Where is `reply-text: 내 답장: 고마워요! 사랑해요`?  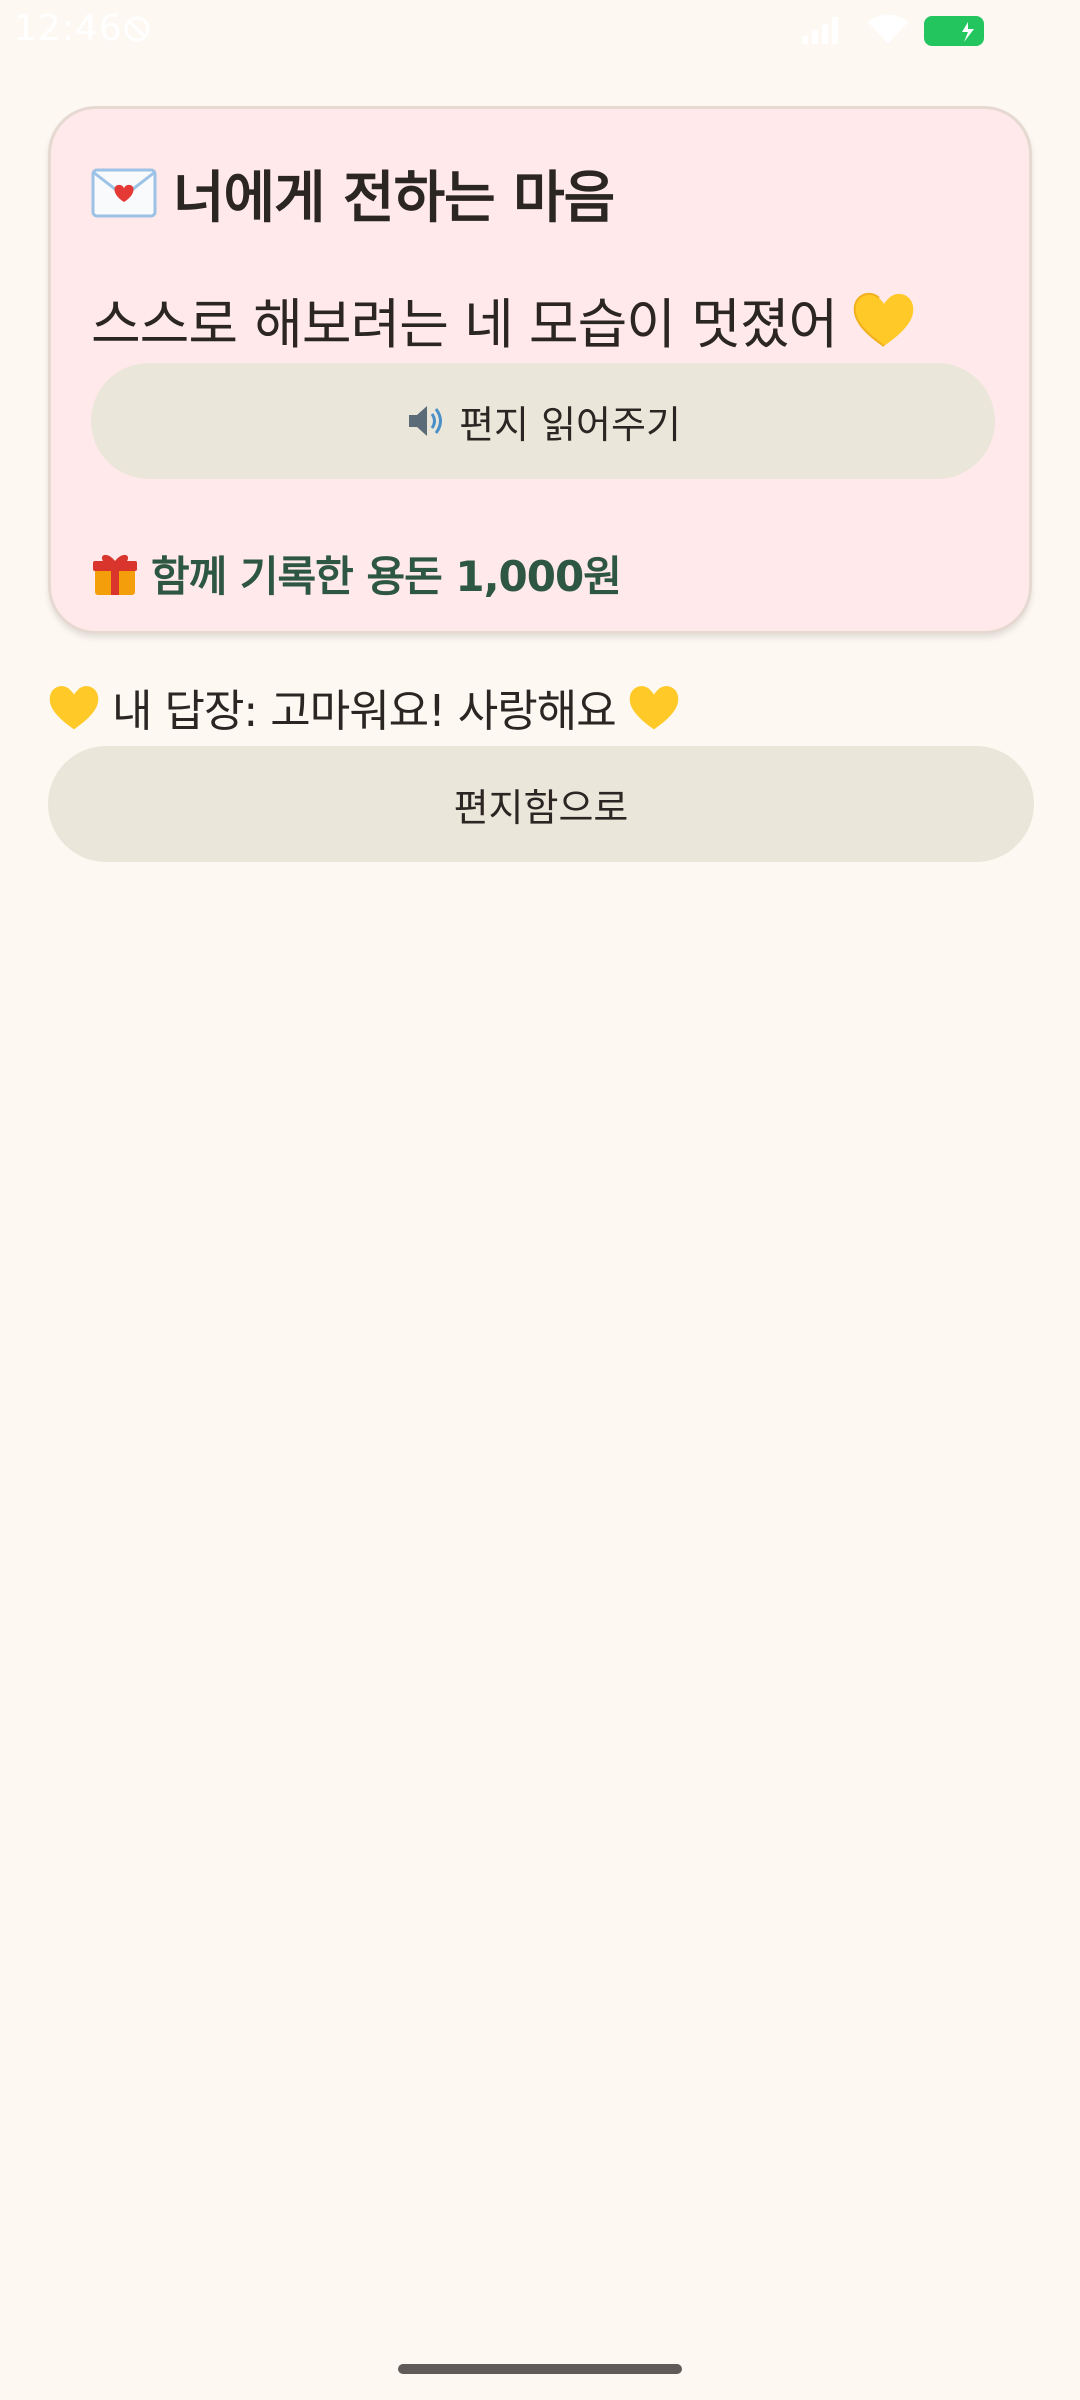 reply-text: 내 답장: 고마워요! 사랑해요 is located at coordinates (364, 711).